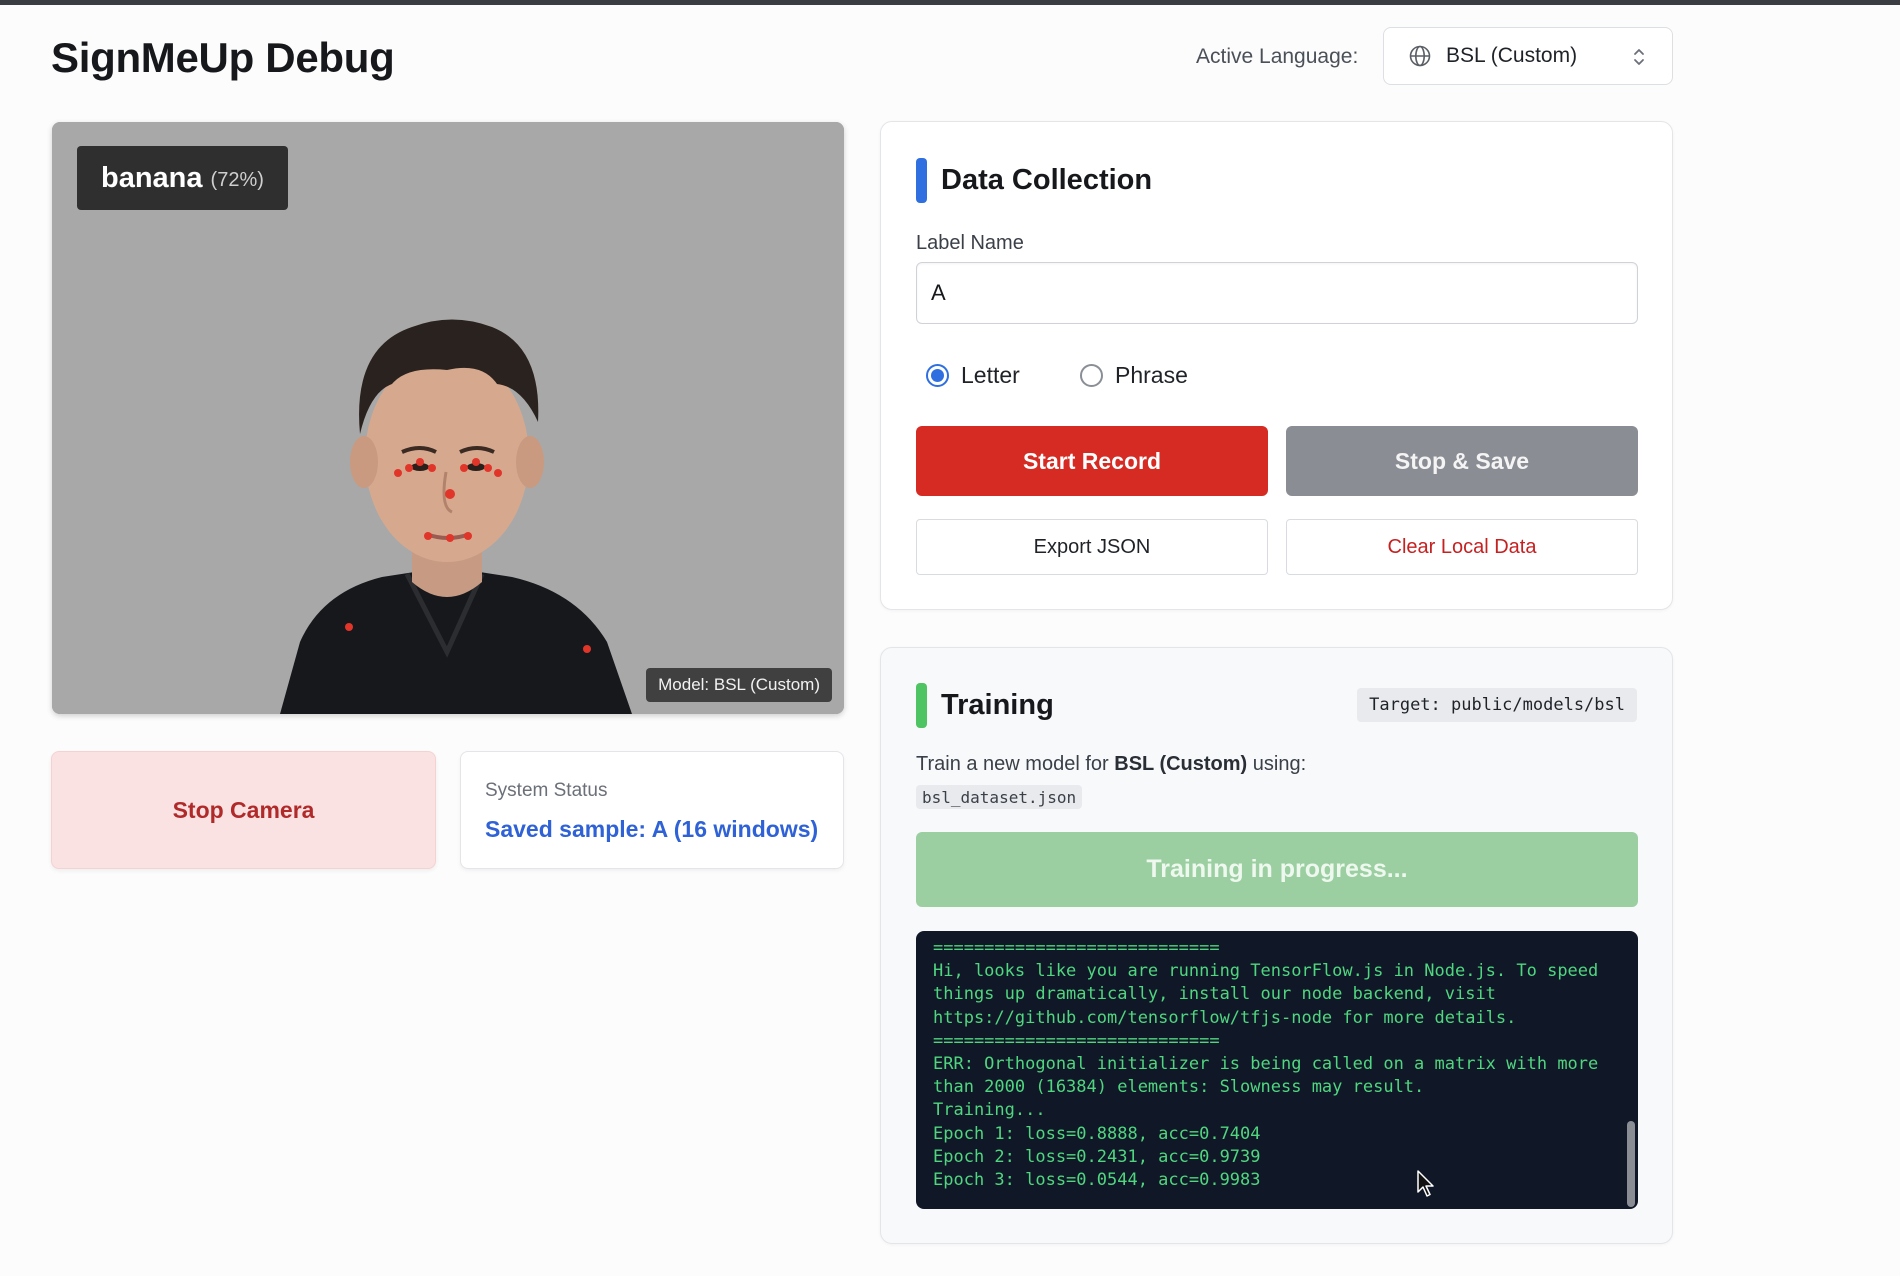 The image size is (1900, 1276). What do you see at coordinates (1097, 1156) in the screenshot?
I see `console-line: Epoch 2: loss=0.2431, acc=0.9739` at bounding box center [1097, 1156].